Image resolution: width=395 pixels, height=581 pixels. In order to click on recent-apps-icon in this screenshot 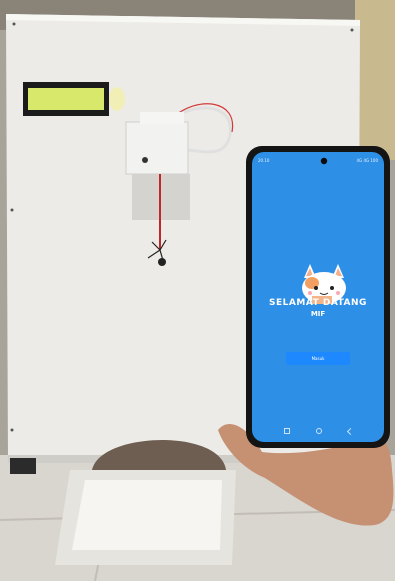, I will do `click(286, 431)`.